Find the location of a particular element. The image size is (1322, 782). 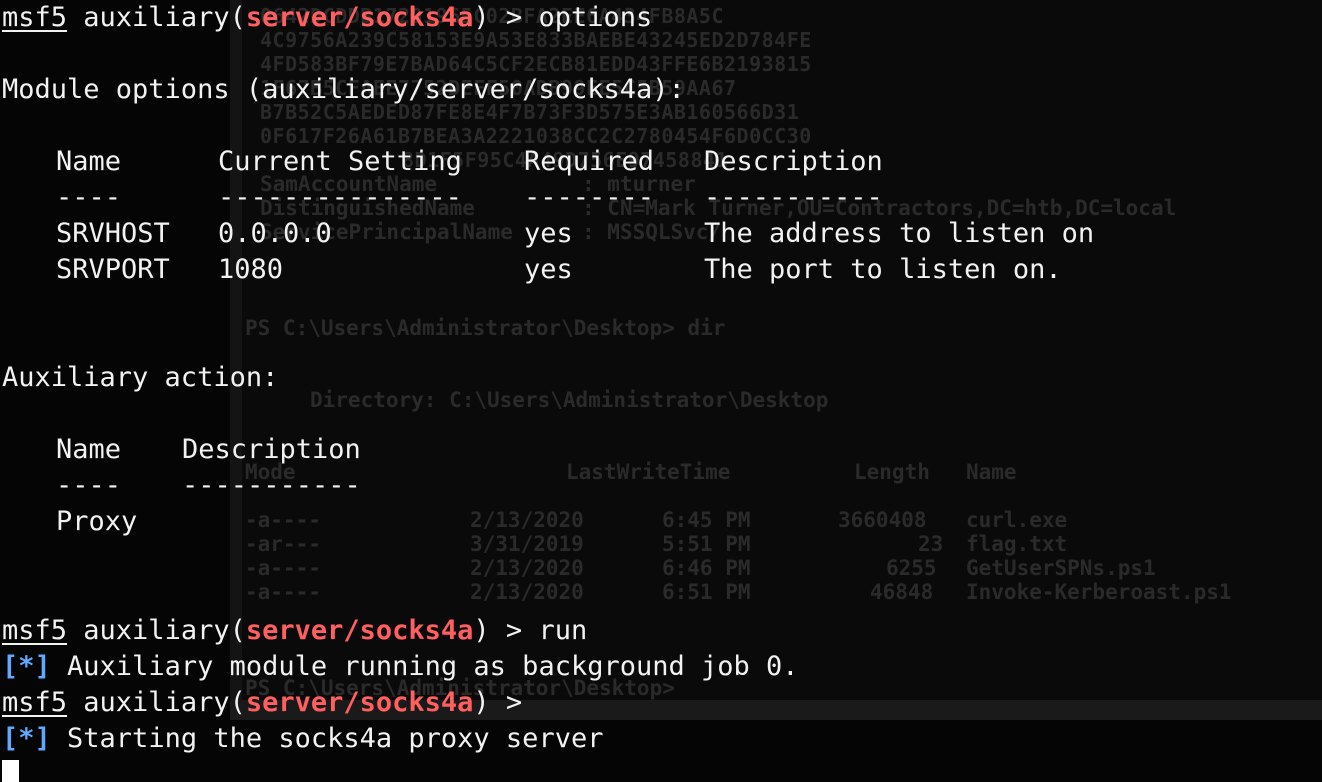

command-text: options is located at coordinates (595, 17).